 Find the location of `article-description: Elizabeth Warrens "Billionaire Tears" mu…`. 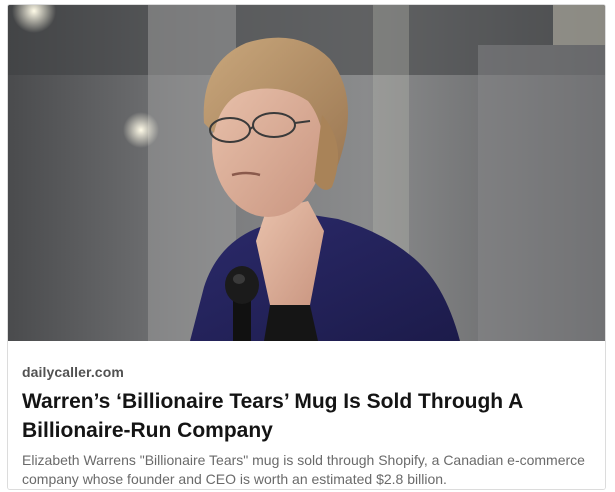

article-description: Elizabeth Warrens "Billionaire Tears" mu… is located at coordinates (303, 469).